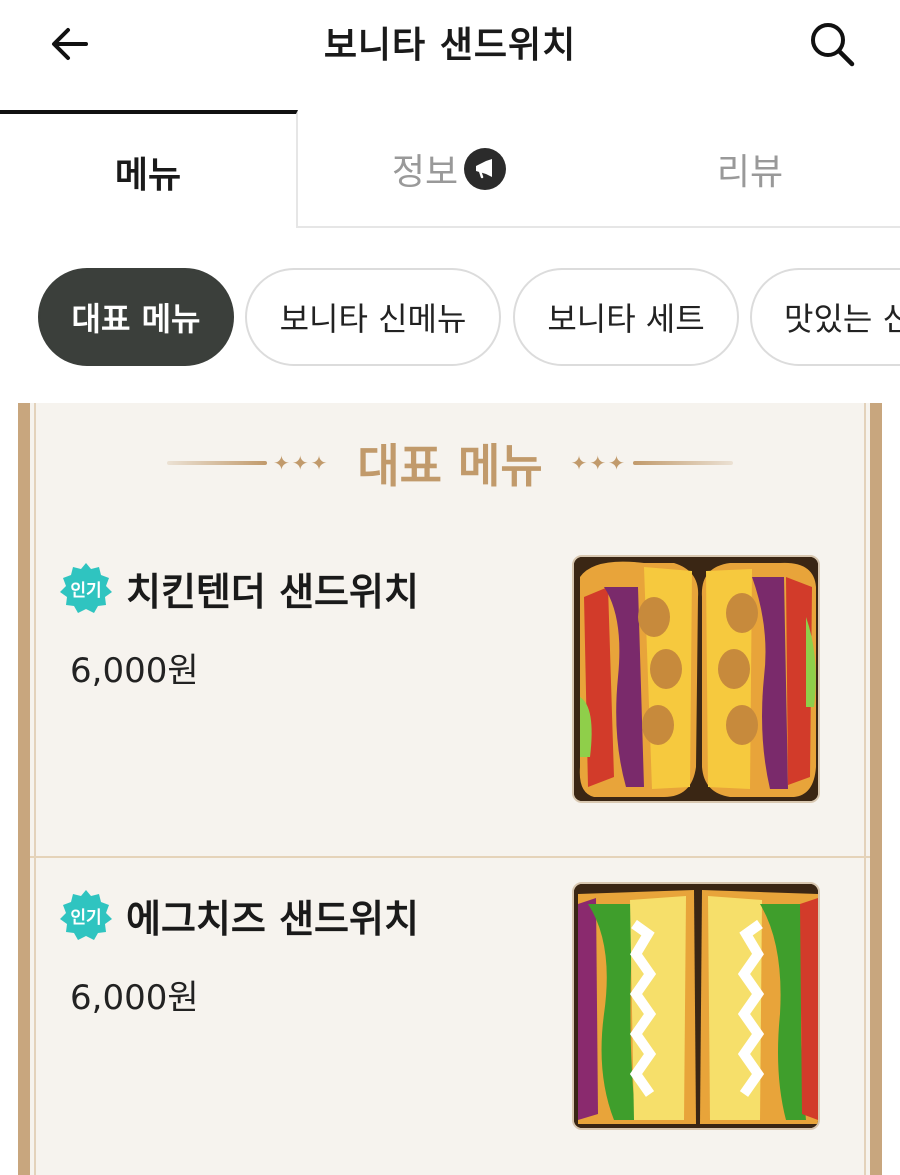 This screenshot has width=900, height=1175. What do you see at coordinates (750, 172) in the screenshot?
I see `tab-review-label: 리뷰` at bounding box center [750, 172].